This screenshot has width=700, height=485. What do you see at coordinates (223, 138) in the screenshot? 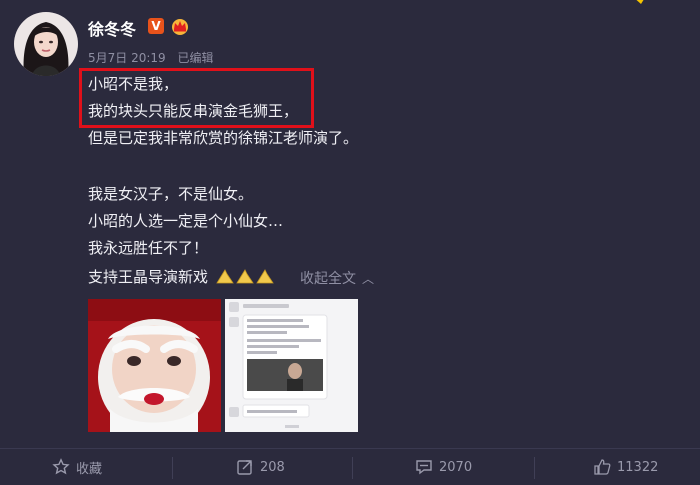
I see `post-line: 但是已定我非常欣赏的徐锦江老师演了。` at bounding box center [223, 138].